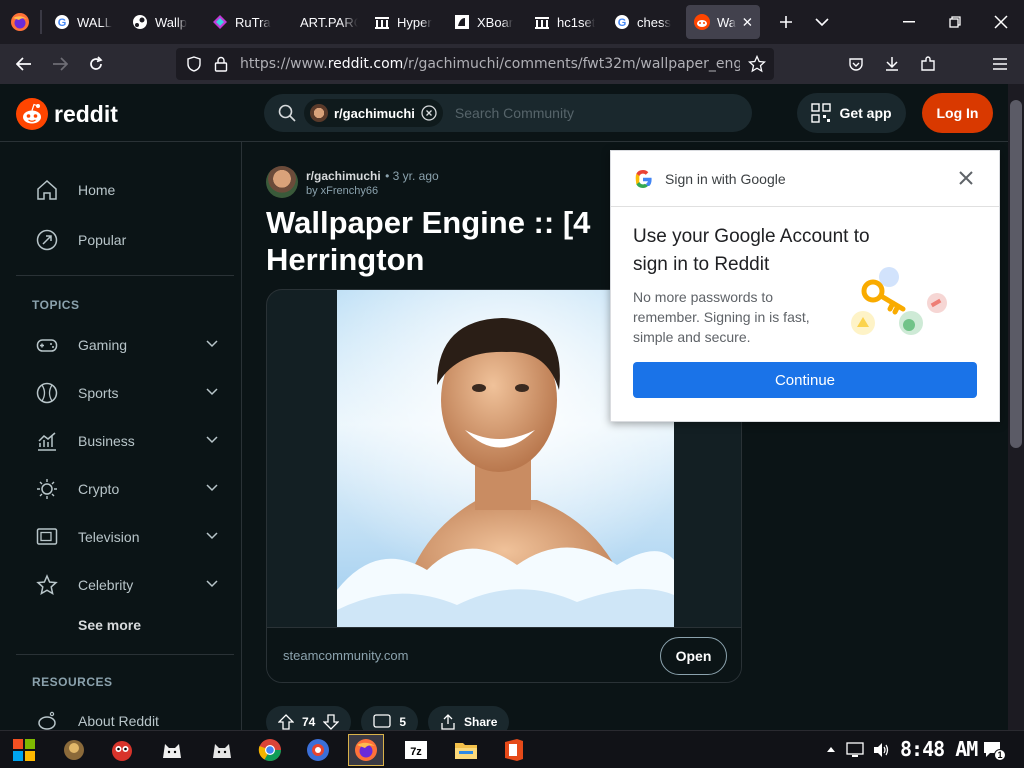  Describe the element at coordinates (372, 191) in the screenshot. I see `post-author: by xFrenchy66` at that location.